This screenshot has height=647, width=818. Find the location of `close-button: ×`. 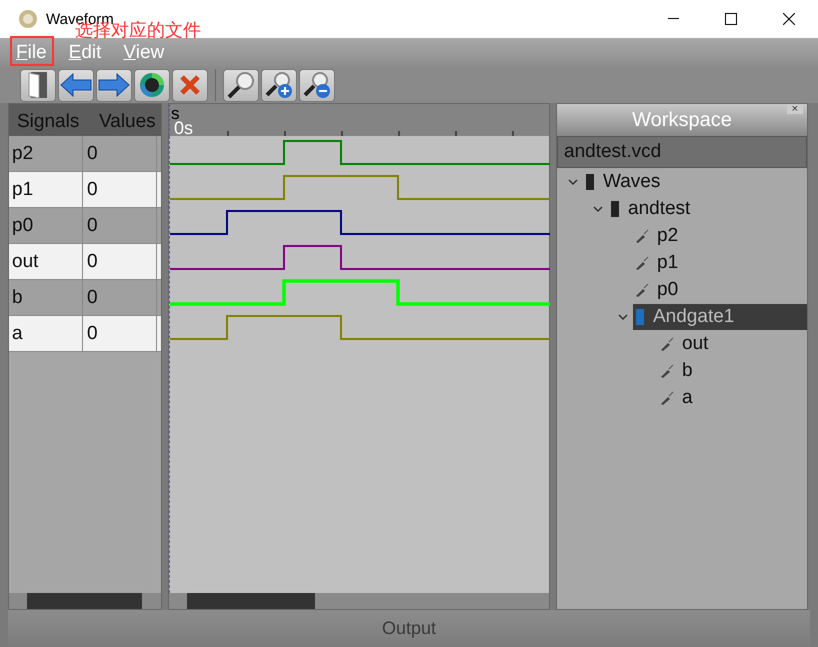

close-button: × is located at coordinates (794, 109).